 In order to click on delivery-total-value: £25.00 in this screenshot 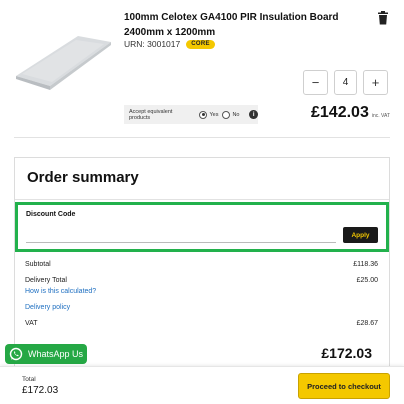, I will do `click(367, 280)`.